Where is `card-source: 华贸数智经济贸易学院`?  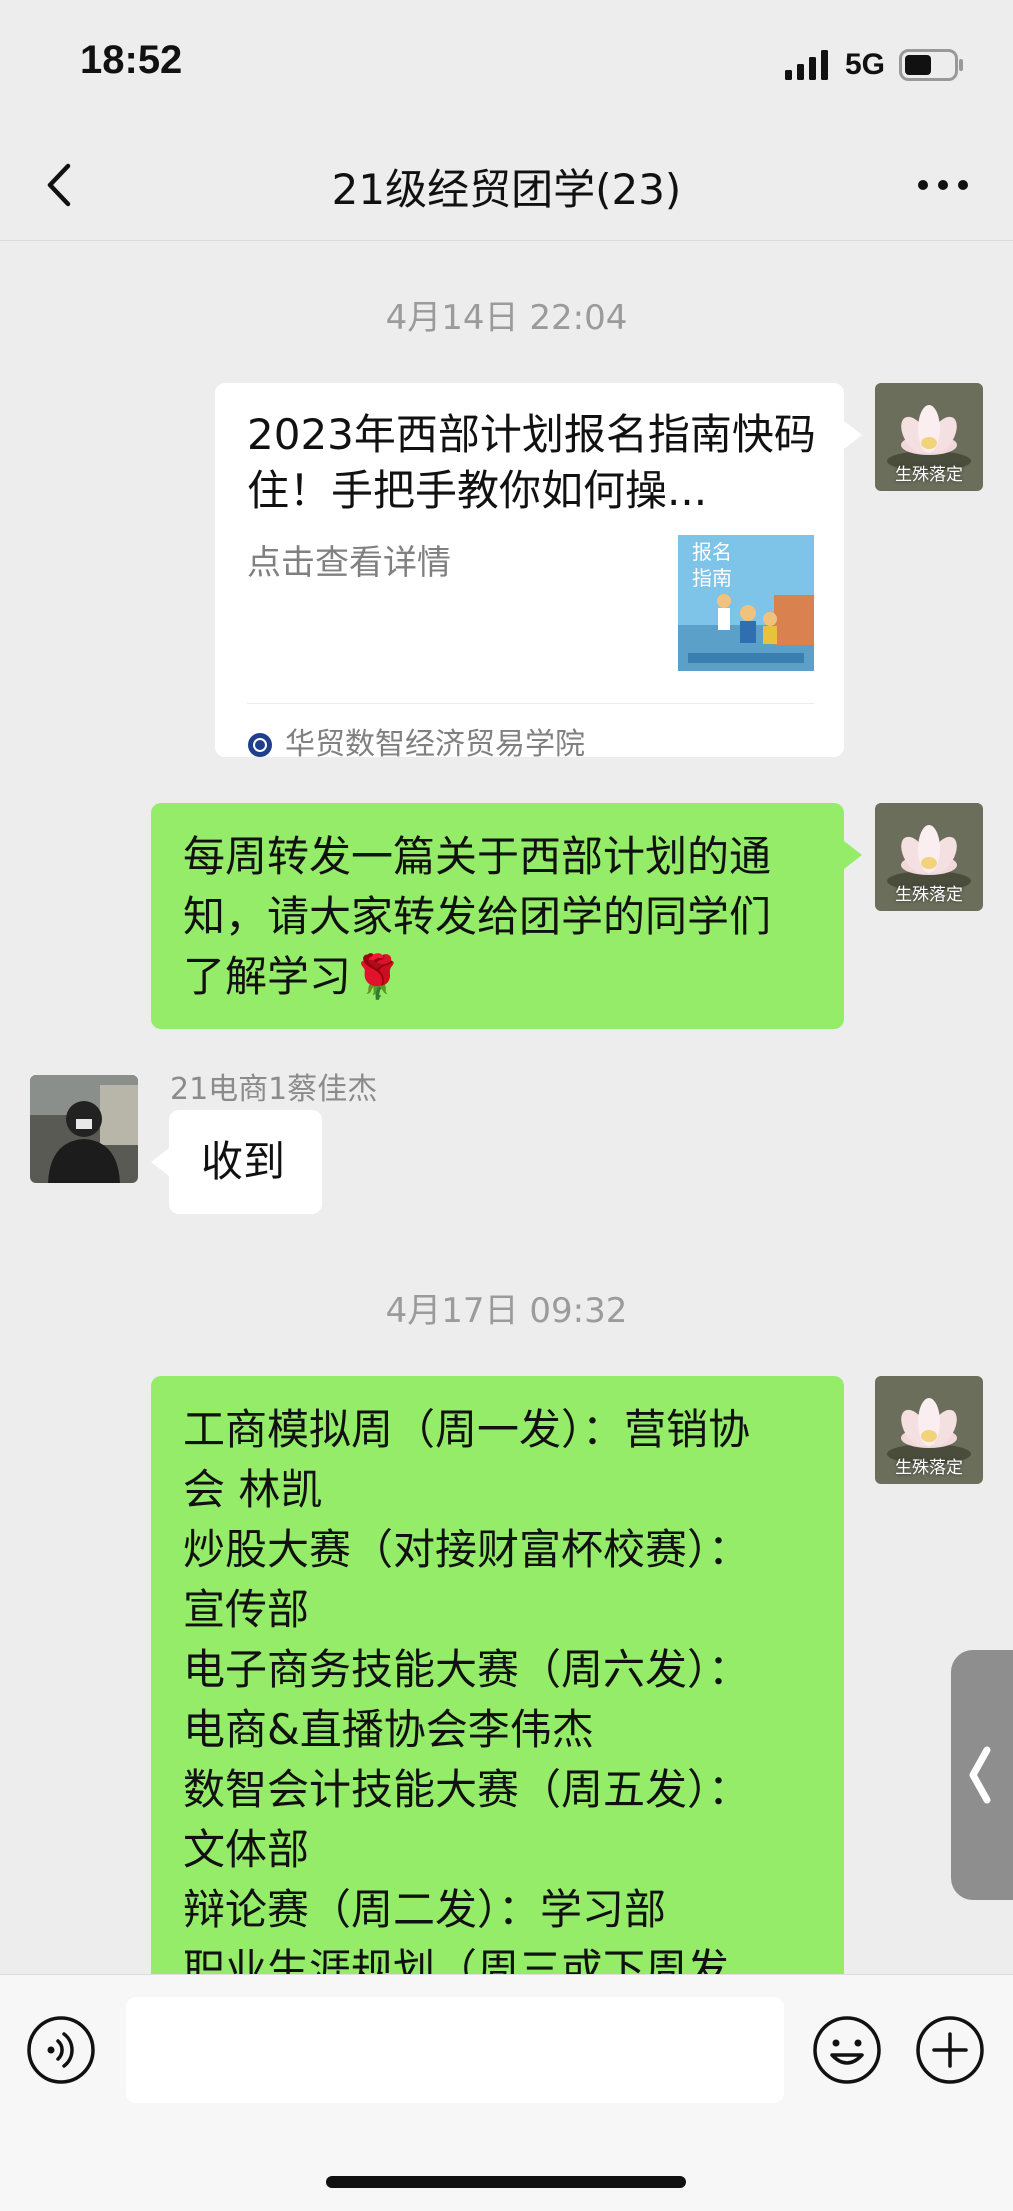 card-source: 华贸数智经济贸易学院 is located at coordinates (416, 745).